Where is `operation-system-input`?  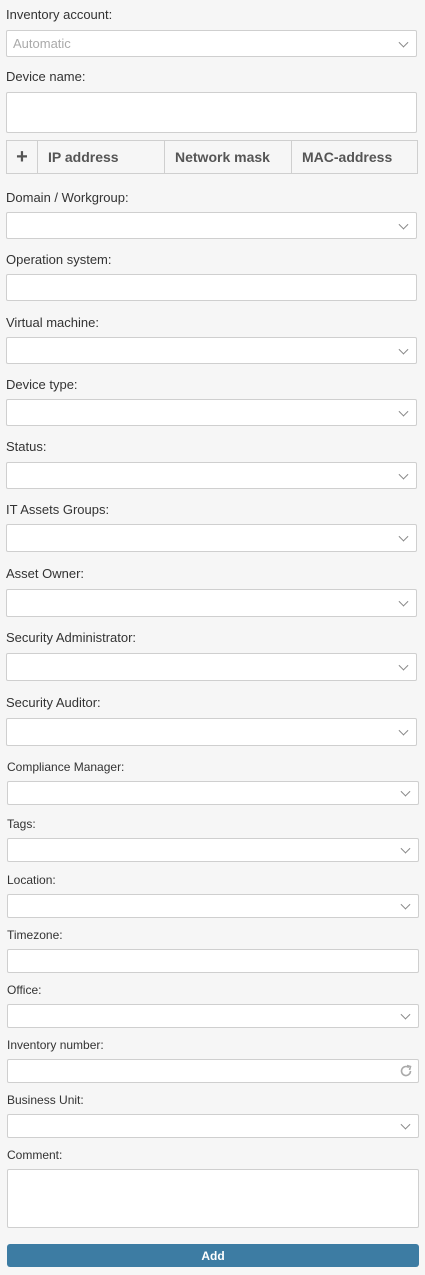 operation-system-input is located at coordinates (211, 287).